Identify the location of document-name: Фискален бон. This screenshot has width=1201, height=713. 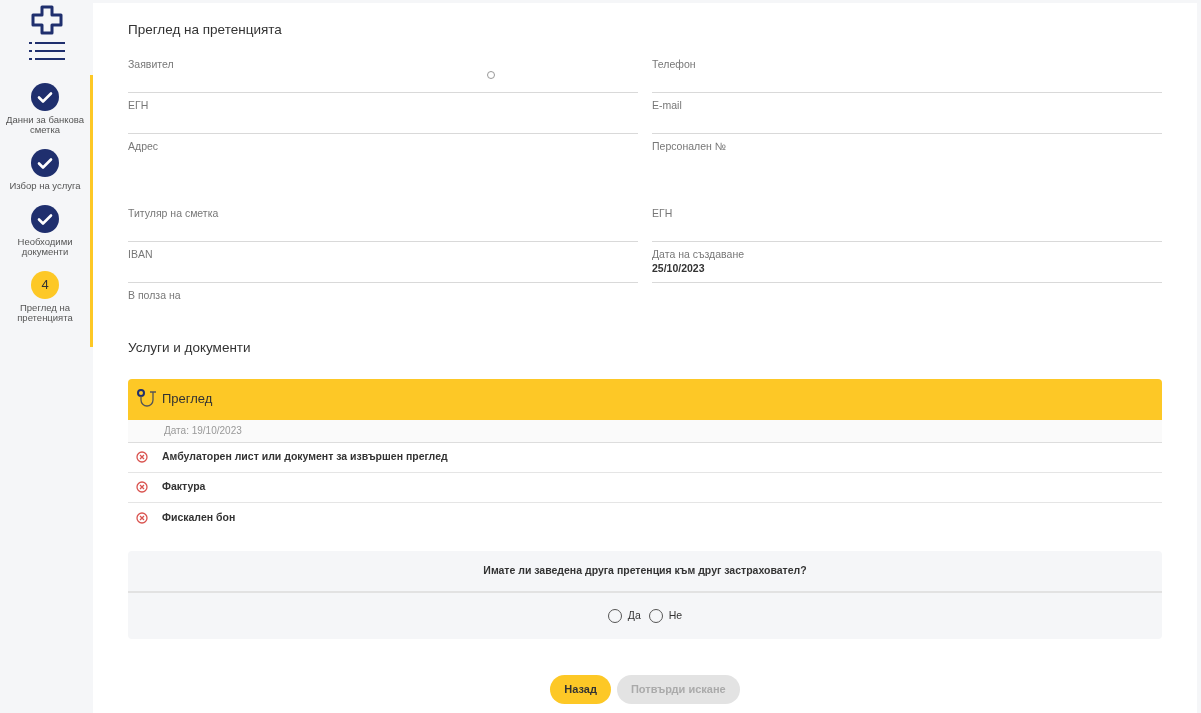
(199, 517).